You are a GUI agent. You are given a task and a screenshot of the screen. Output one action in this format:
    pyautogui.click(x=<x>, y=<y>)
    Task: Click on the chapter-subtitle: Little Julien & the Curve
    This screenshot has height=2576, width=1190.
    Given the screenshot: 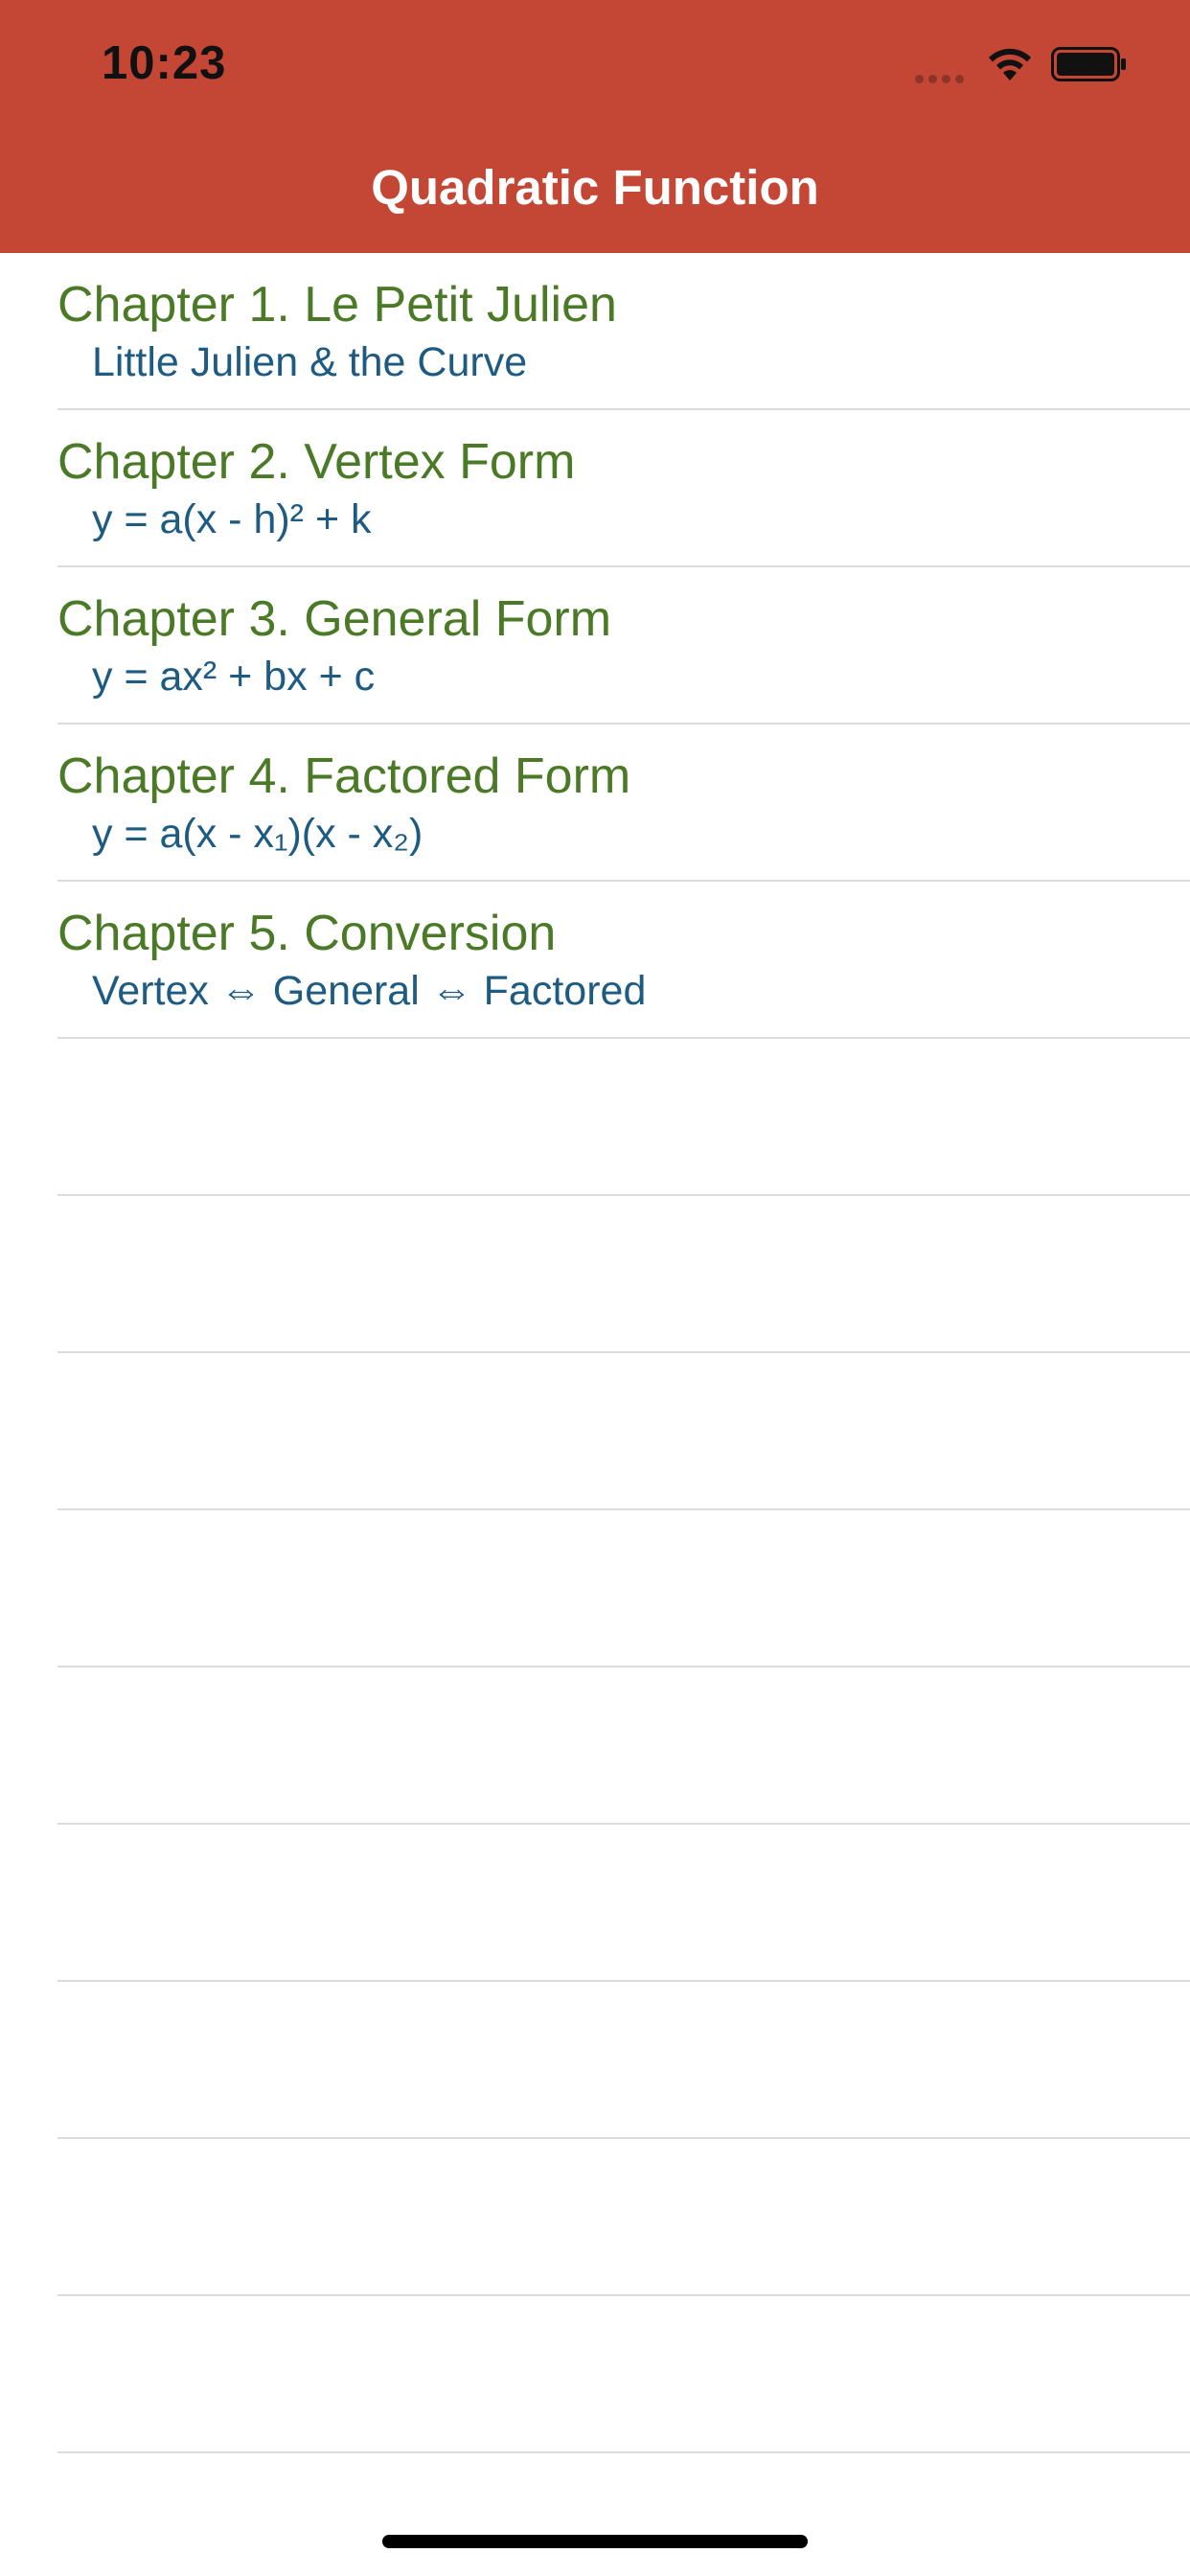 What is the action you would take?
    pyautogui.click(x=310, y=362)
    